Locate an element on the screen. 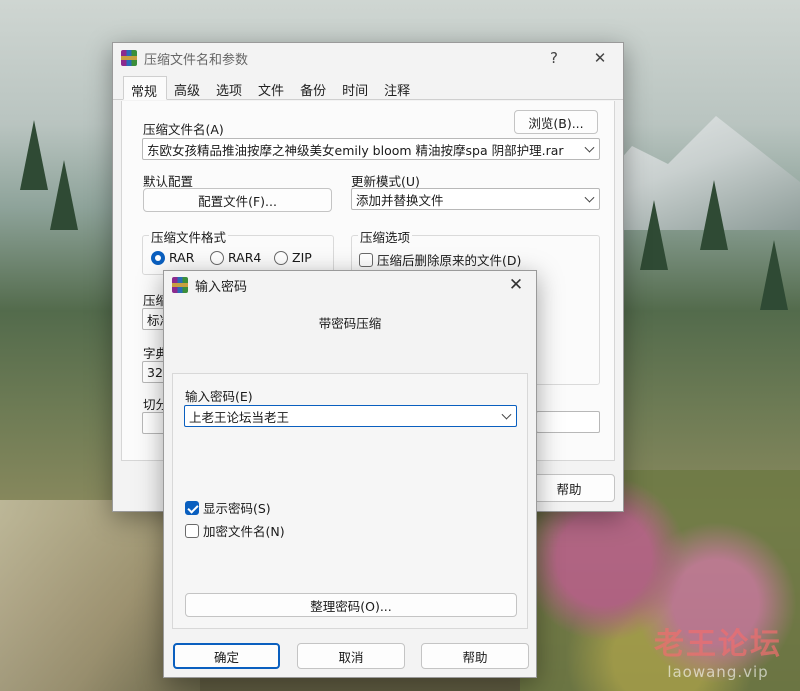 The image size is (800, 691). radio-label: ZIP is located at coordinates (302, 257).